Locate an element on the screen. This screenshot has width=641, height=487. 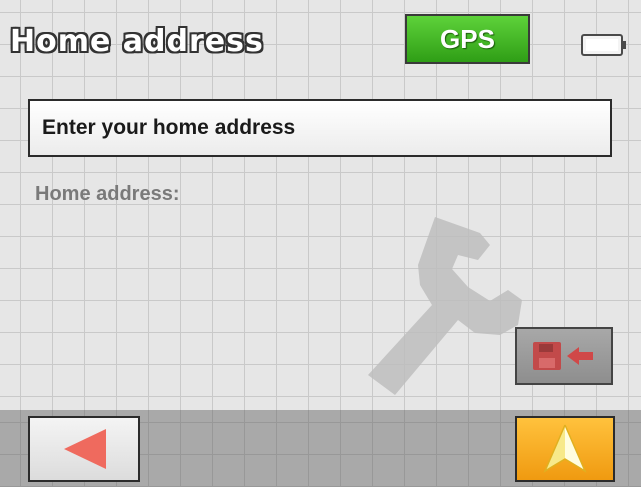
navigation-arrow-icon is located at coordinates (565, 448).